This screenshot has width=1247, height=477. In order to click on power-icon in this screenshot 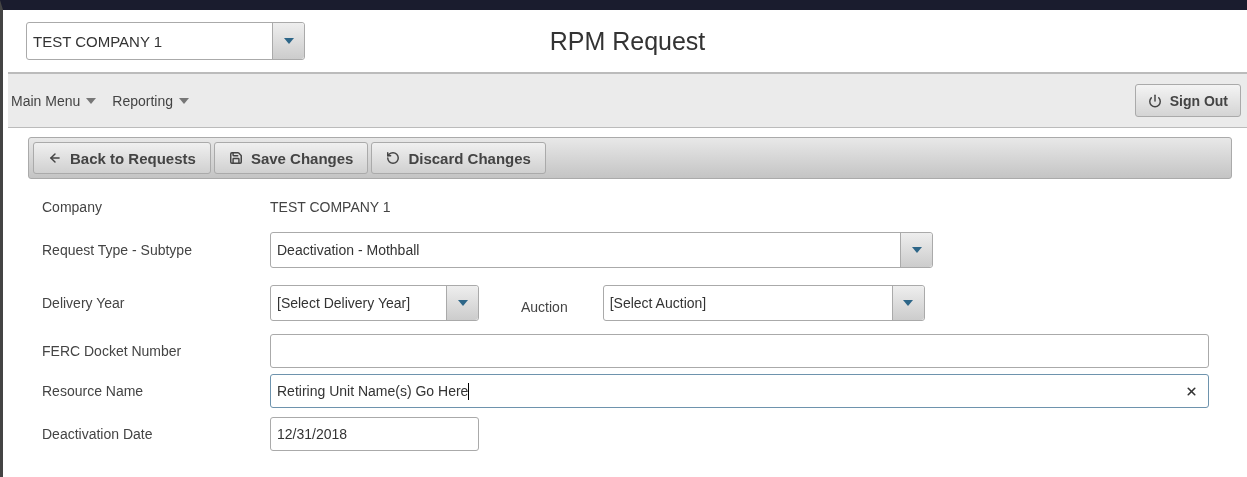, I will do `click(1154, 100)`.